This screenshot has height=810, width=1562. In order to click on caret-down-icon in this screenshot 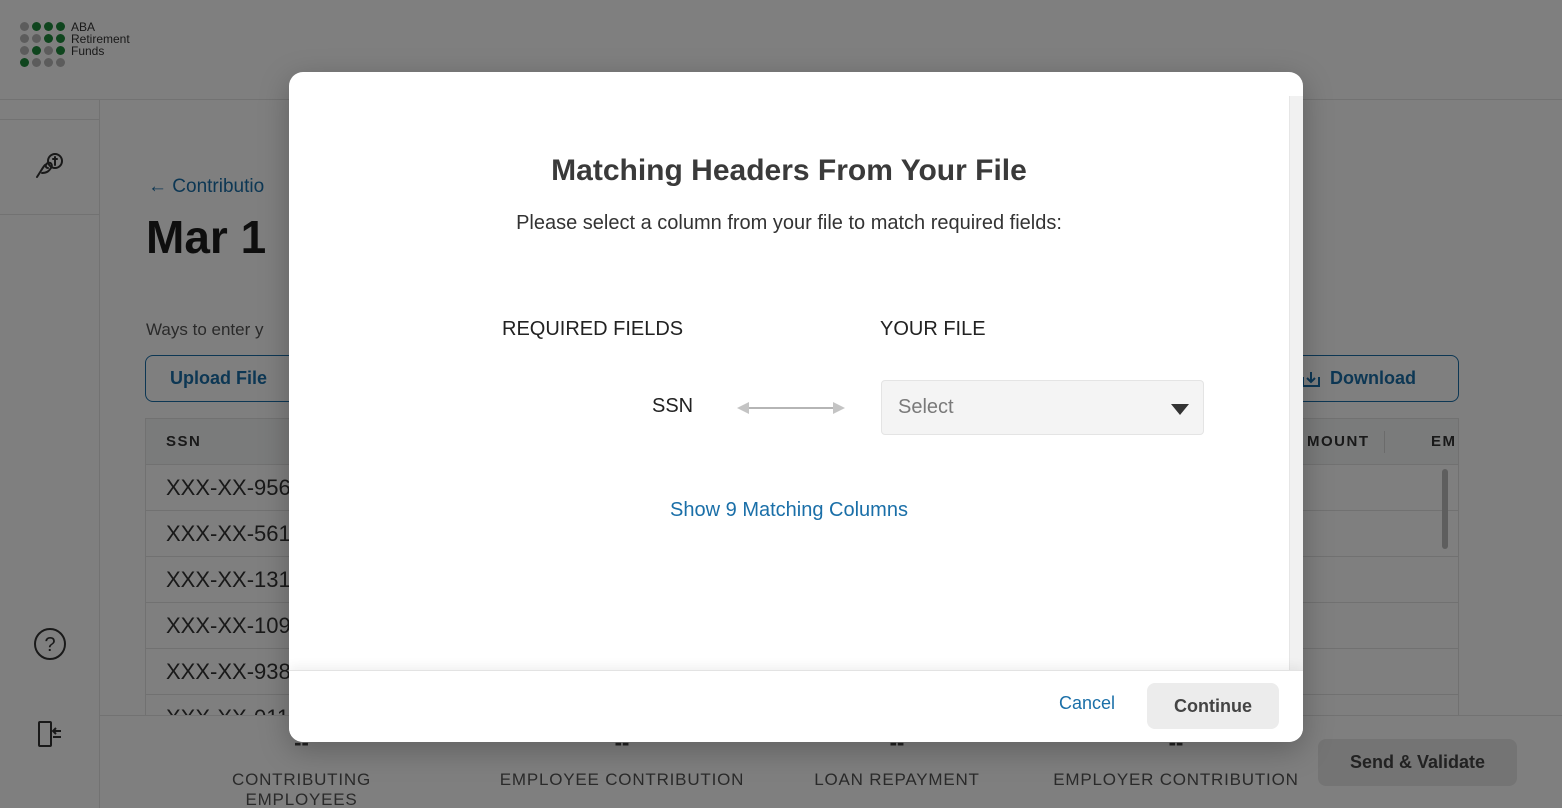, I will do `click(1180, 409)`.